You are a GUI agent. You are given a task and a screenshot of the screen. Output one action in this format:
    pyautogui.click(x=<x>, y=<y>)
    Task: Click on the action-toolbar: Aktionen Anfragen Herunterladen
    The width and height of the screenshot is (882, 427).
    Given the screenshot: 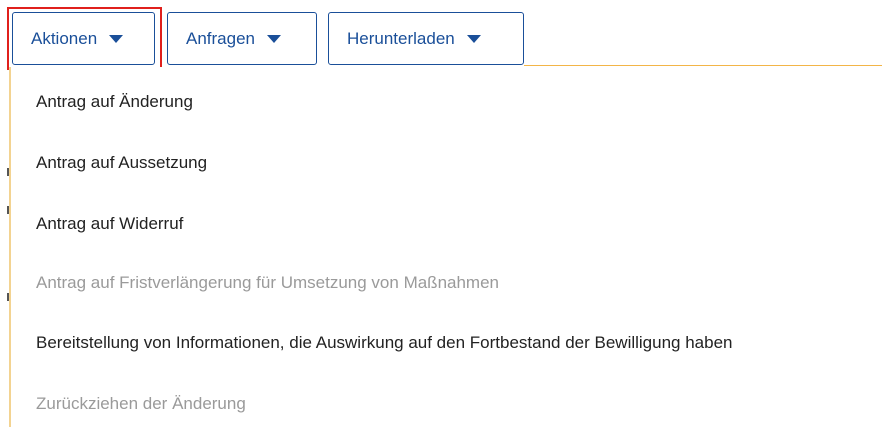 What is the action you would take?
    pyautogui.click(x=265, y=38)
    